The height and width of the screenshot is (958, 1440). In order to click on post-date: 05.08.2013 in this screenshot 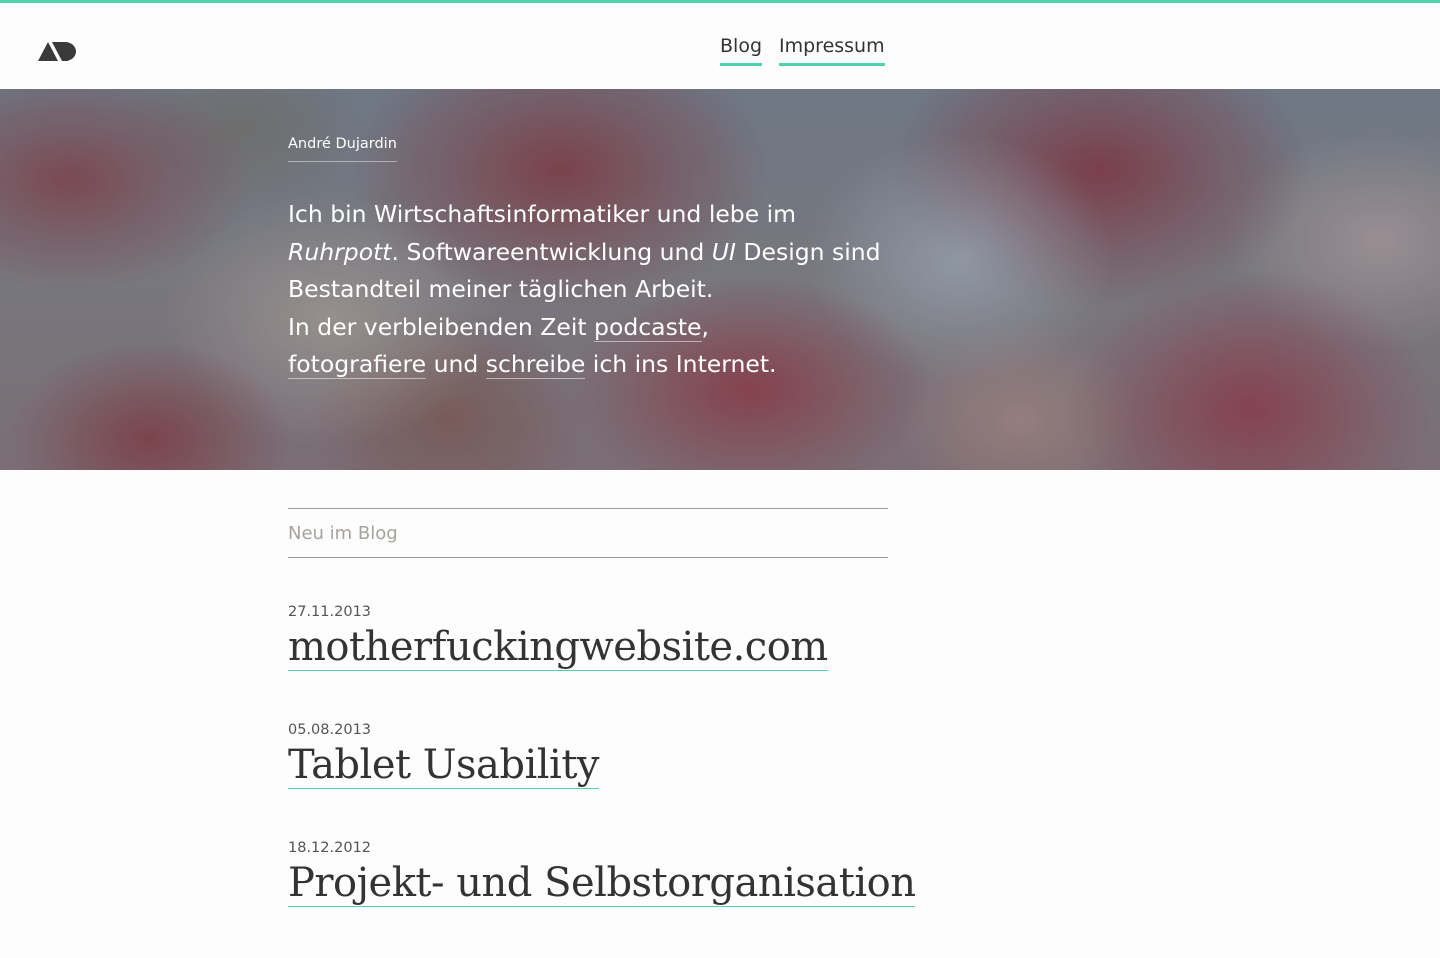, I will do `click(330, 730)`.